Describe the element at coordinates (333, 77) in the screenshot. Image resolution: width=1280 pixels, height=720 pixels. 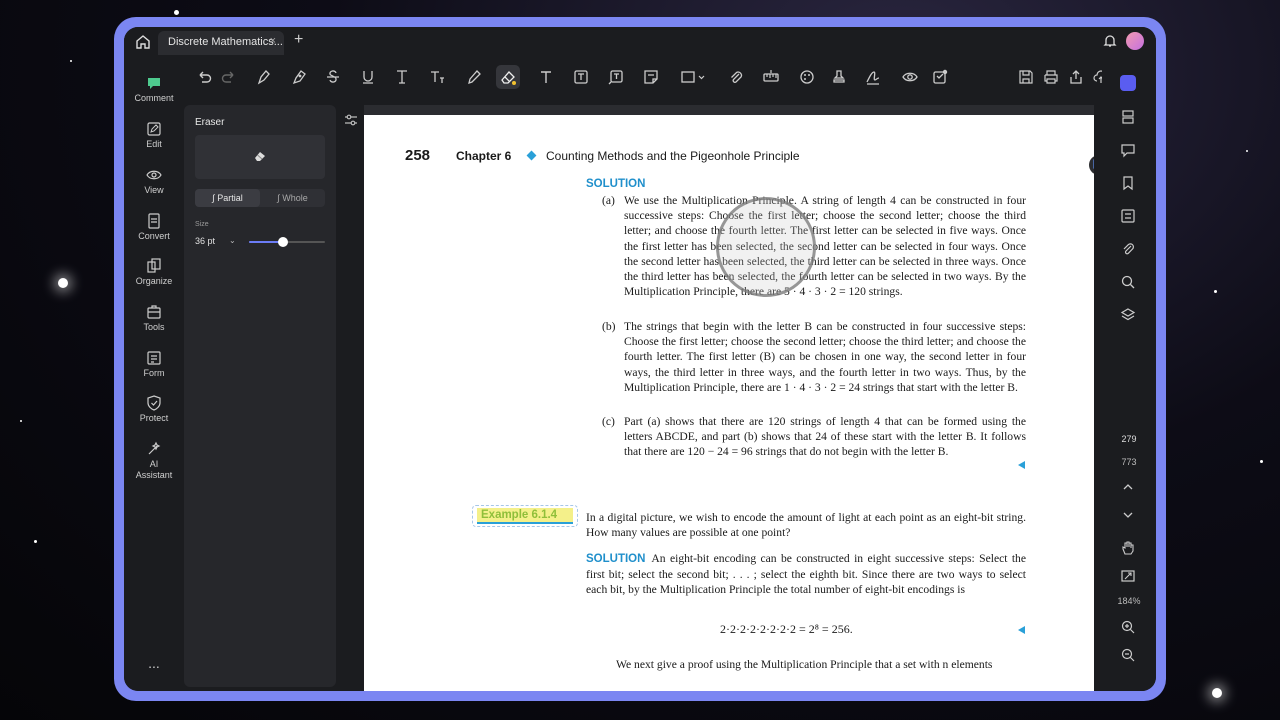
I see `strikethrough-icon` at that location.